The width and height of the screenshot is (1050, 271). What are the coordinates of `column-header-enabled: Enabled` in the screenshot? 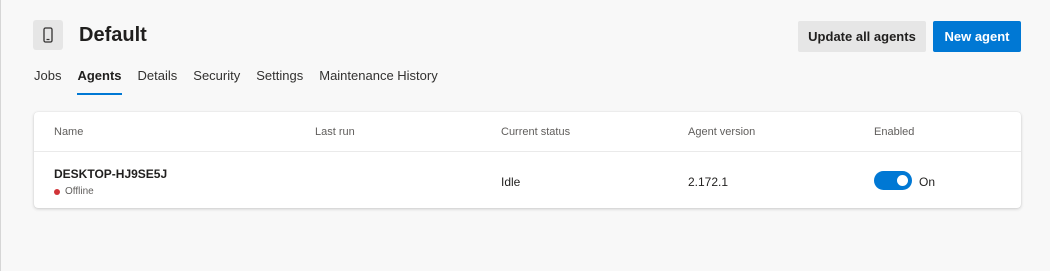 It's located at (894, 132).